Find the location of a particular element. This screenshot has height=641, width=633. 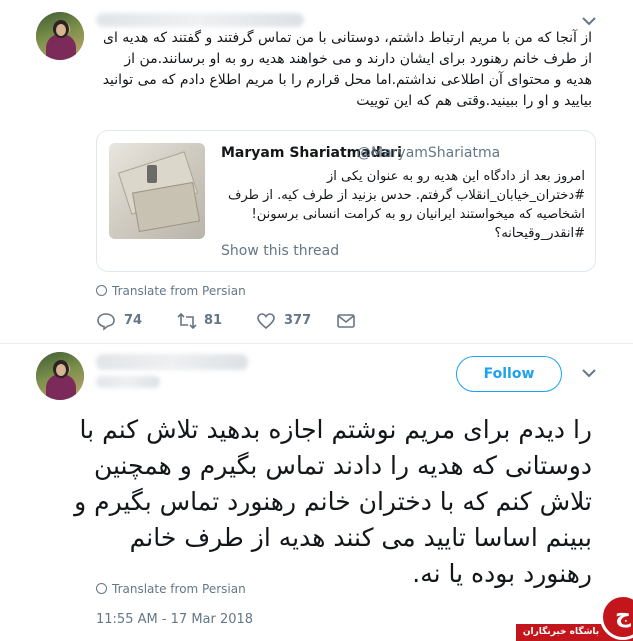

retweet-count: 81 is located at coordinates (213, 320).